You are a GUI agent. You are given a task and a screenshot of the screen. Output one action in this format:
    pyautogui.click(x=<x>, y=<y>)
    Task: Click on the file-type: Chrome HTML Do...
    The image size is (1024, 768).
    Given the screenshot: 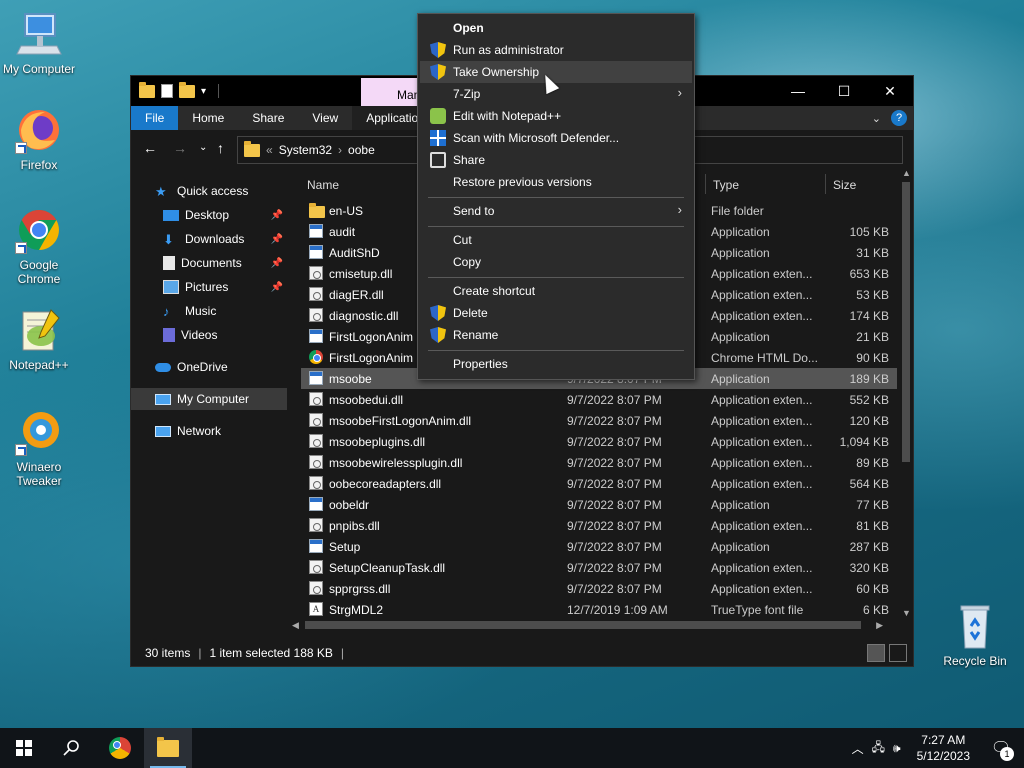 What is the action you would take?
    pyautogui.click(x=764, y=358)
    